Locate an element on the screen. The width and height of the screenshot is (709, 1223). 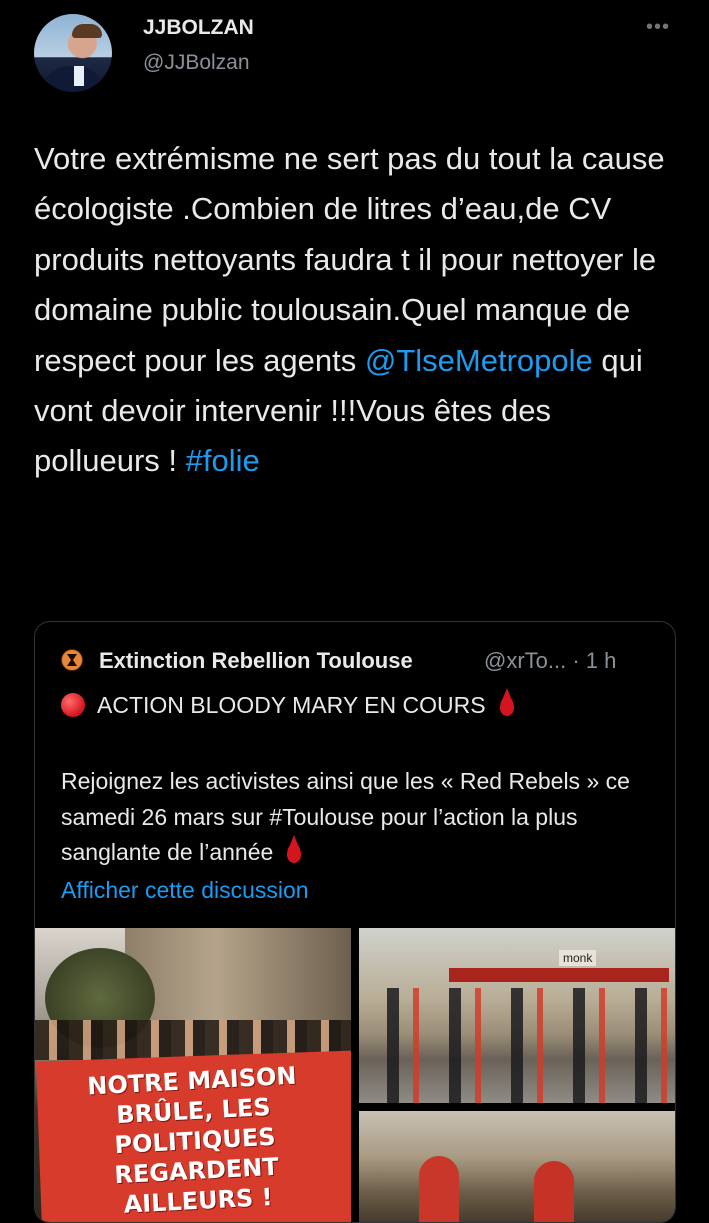
tweet-header: JJBOLZAN @JJBolzan ••• is located at coordinates (354, 54).